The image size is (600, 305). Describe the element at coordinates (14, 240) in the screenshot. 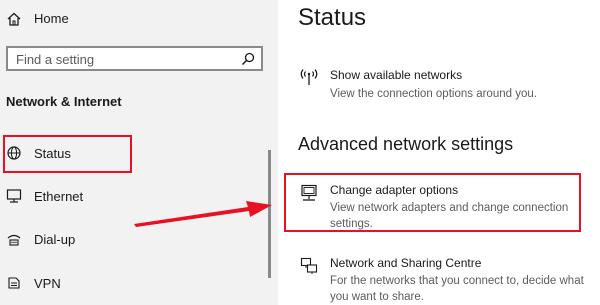

I see `dialup-icon` at that location.